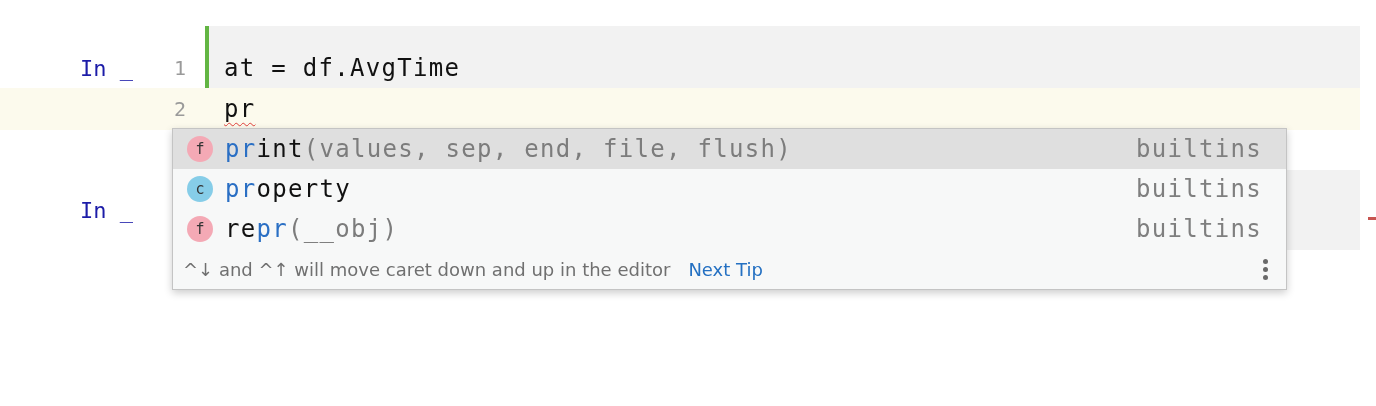 The width and height of the screenshot is (1376, 406). What do you see at coordinates (179, 109) in the screenshot?
I see `line-number: 2` at bounding box center [179, 109].